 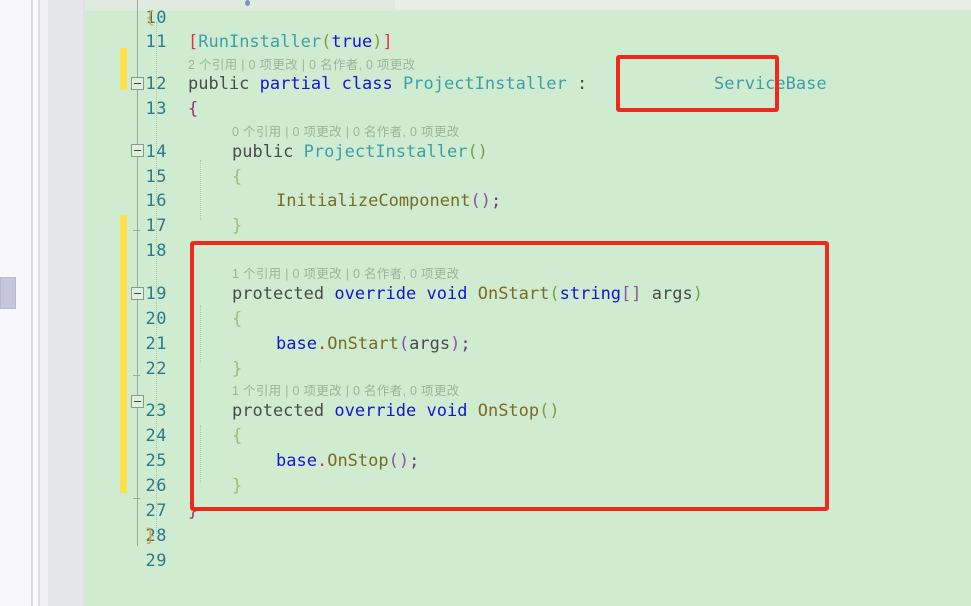 I want to click on code-line-17: }, so click(x=237, y=226).